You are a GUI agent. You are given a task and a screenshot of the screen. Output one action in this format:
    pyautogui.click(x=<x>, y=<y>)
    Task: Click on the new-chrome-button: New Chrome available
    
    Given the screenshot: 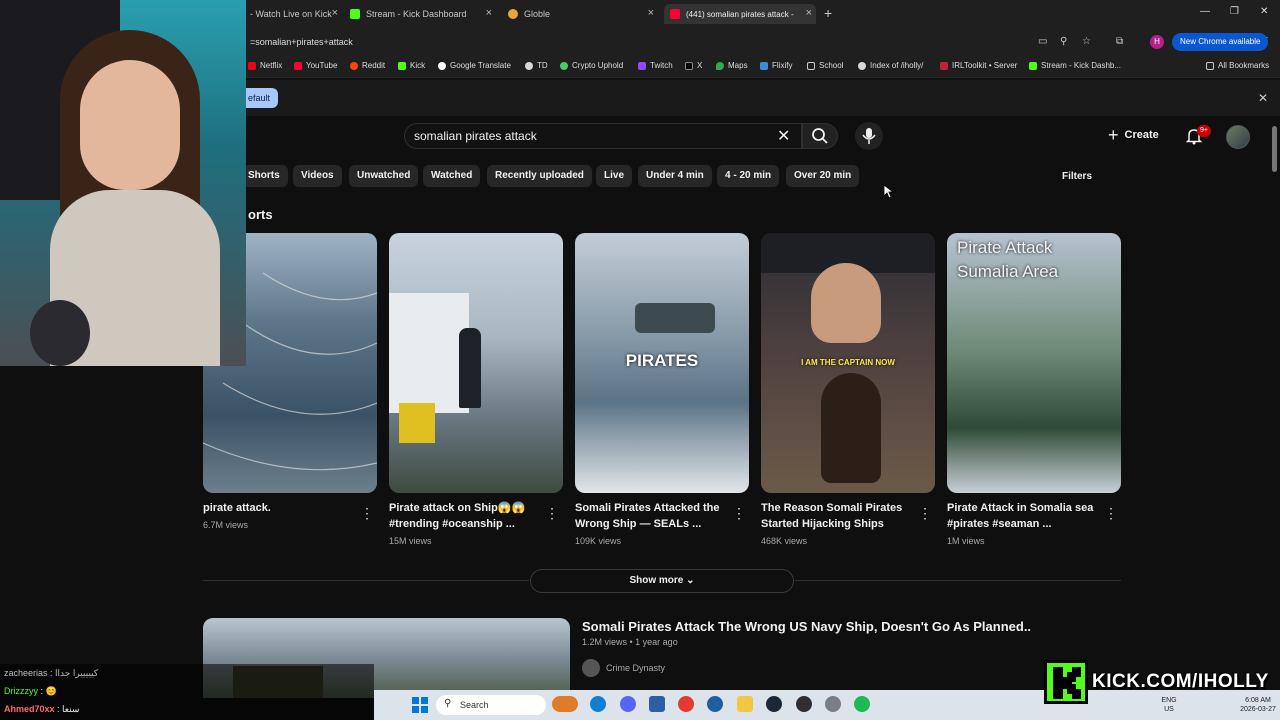 What is the action you would take?
    pyautogui.click(x=1220, y=42)
    